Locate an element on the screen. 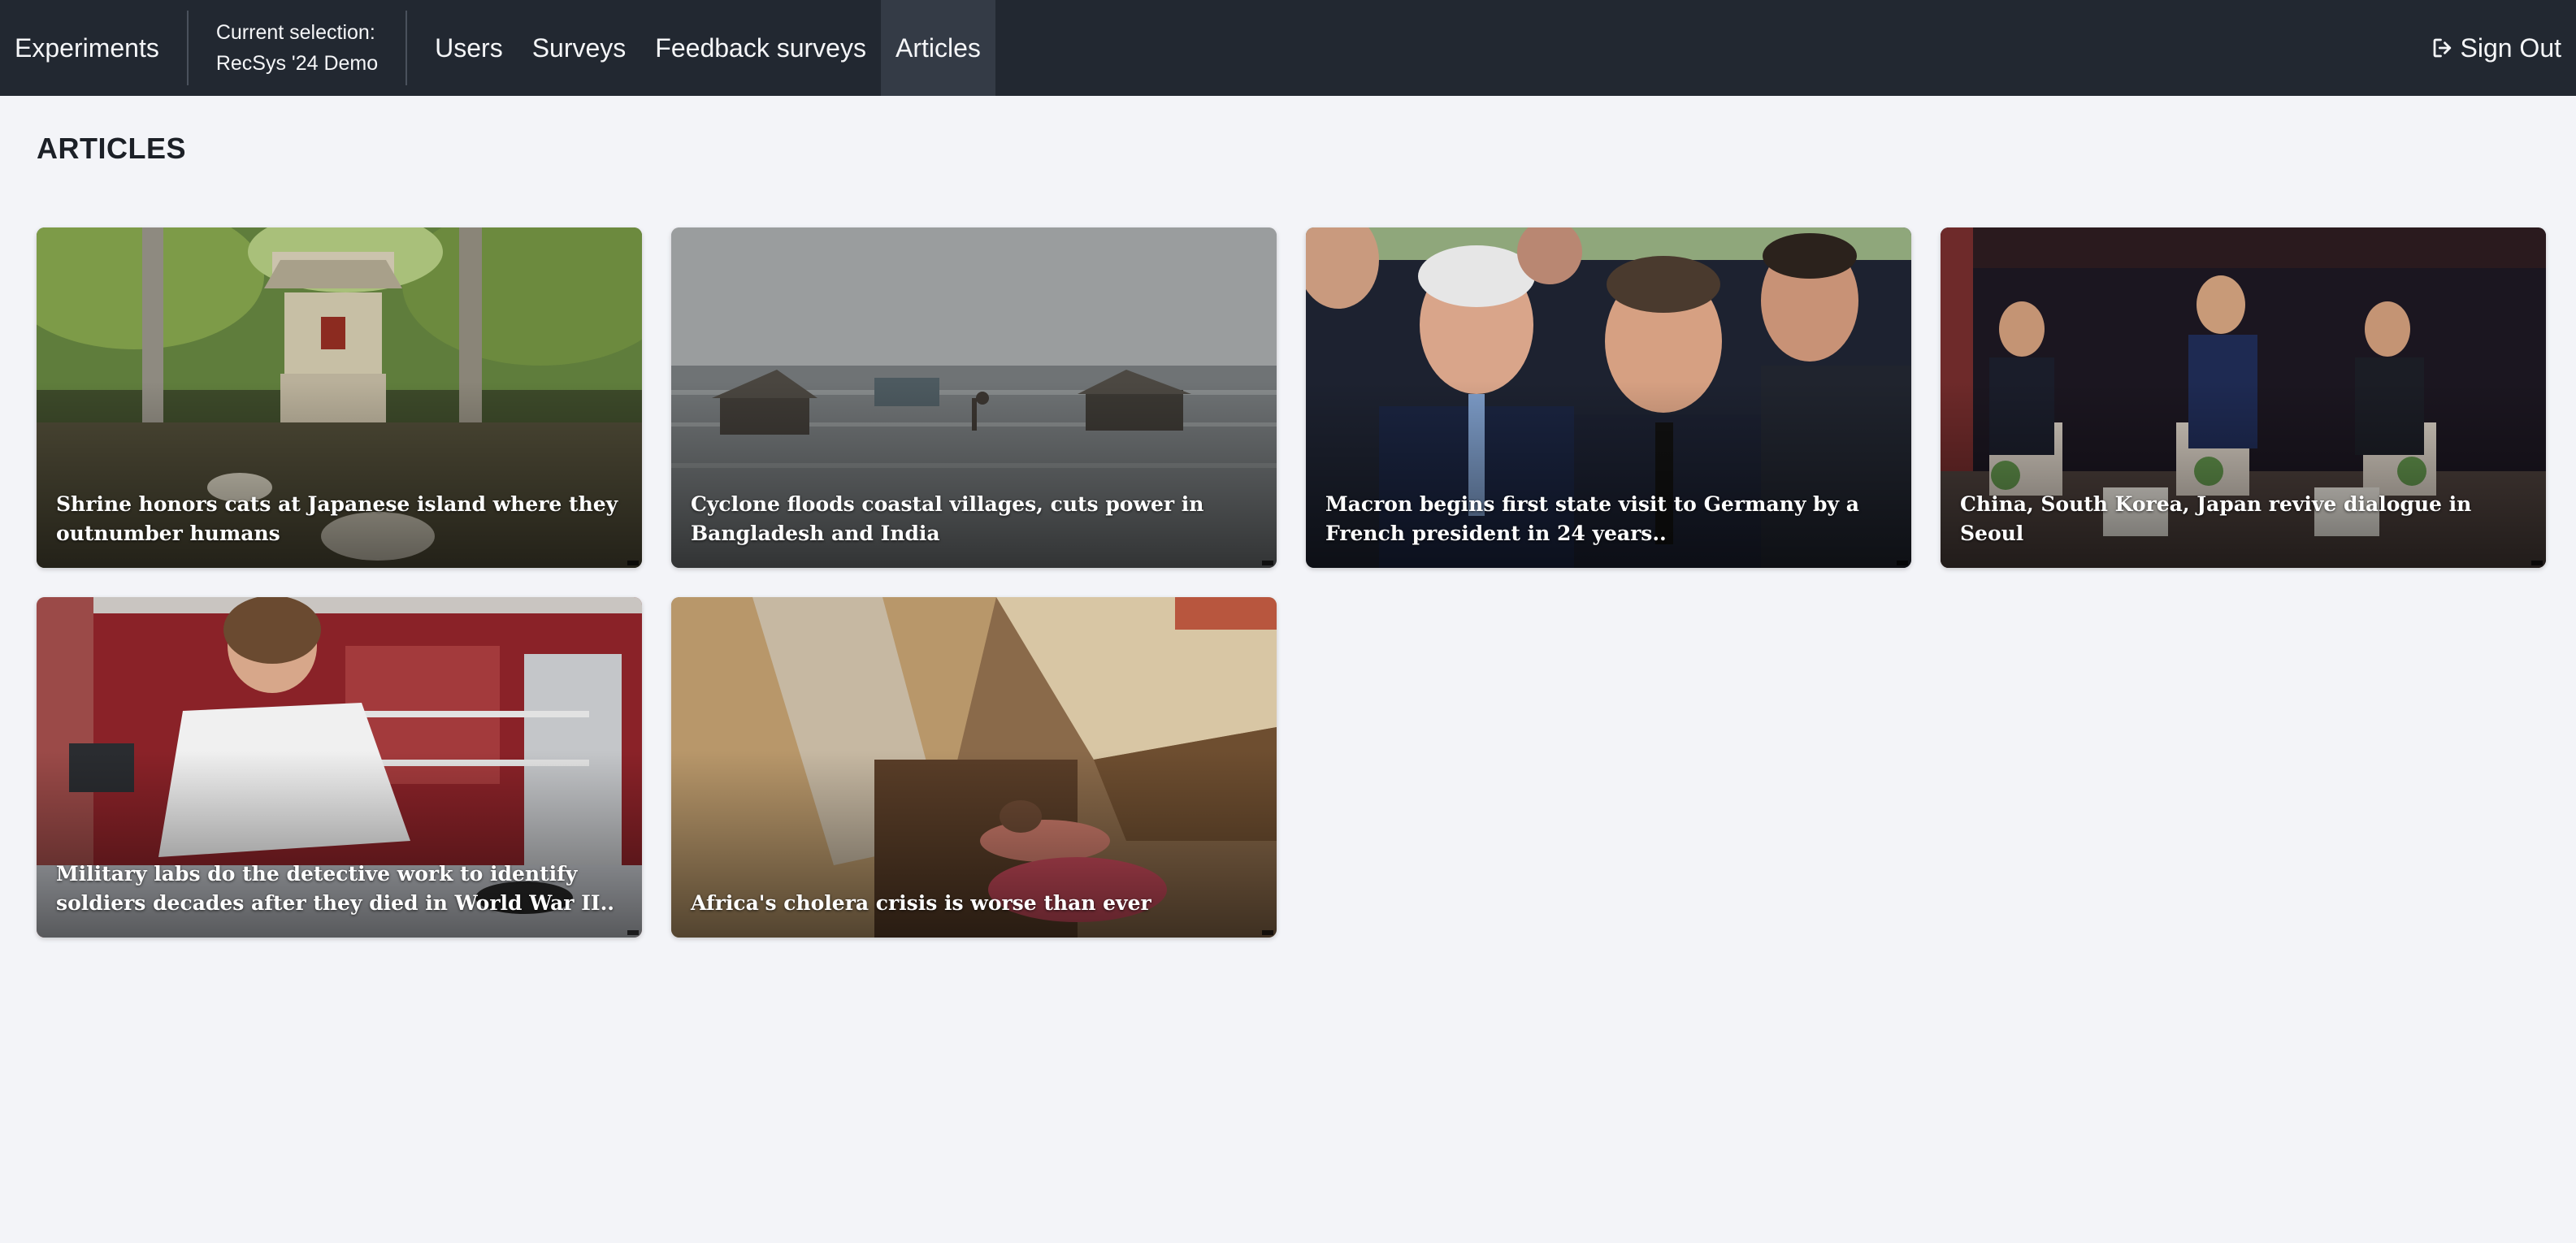 Image resolution: width=2576 pixels, height=1243 pixels. nav-links: Users Surveys Feedback surveys Articles is located at coordinates (701, 48).